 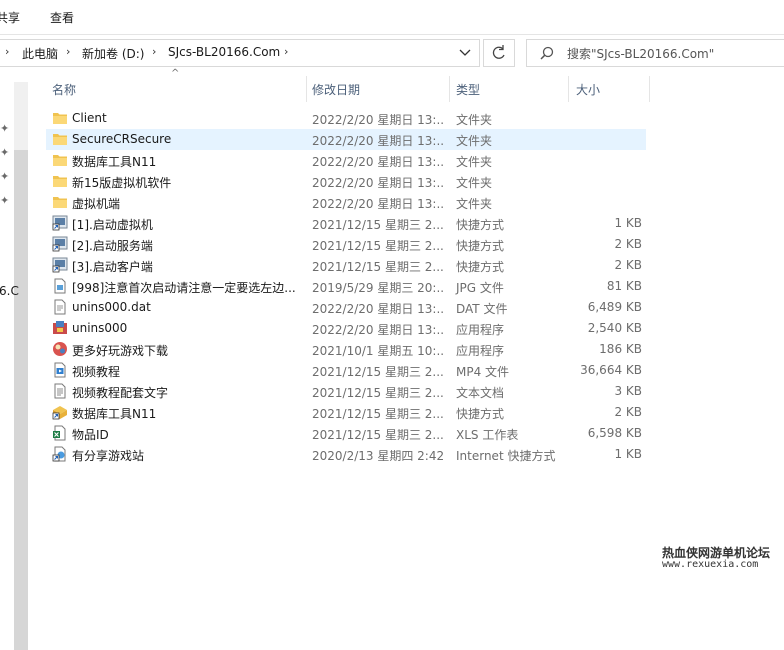 What do you see at coordinates (624, 286) in the screenshot?
I see `file-size: 81 KB` at bounding box center [624, 286].